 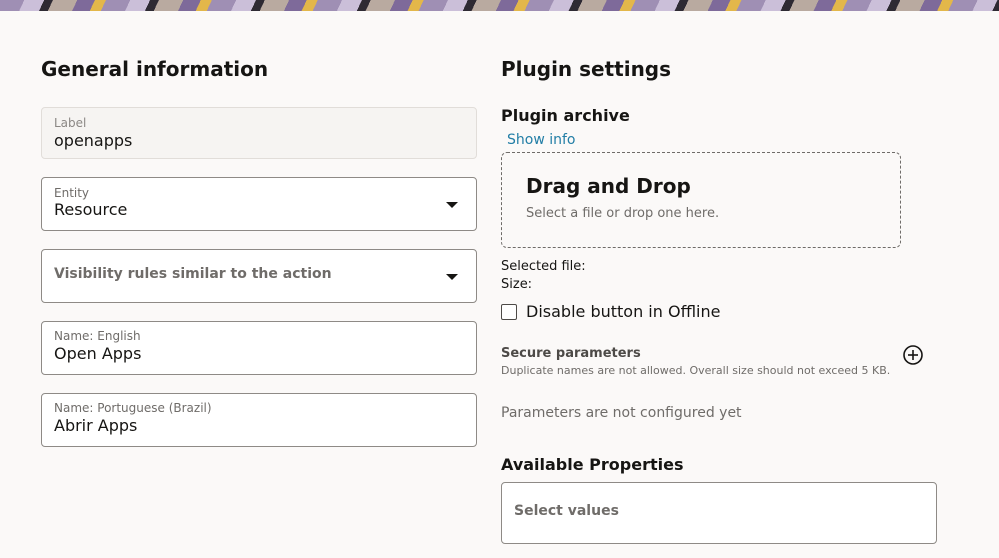 I want to click on name-portuguese-field: Name: Portuguese (Brazil) Abrir Apps, so click(x=259, y=420).